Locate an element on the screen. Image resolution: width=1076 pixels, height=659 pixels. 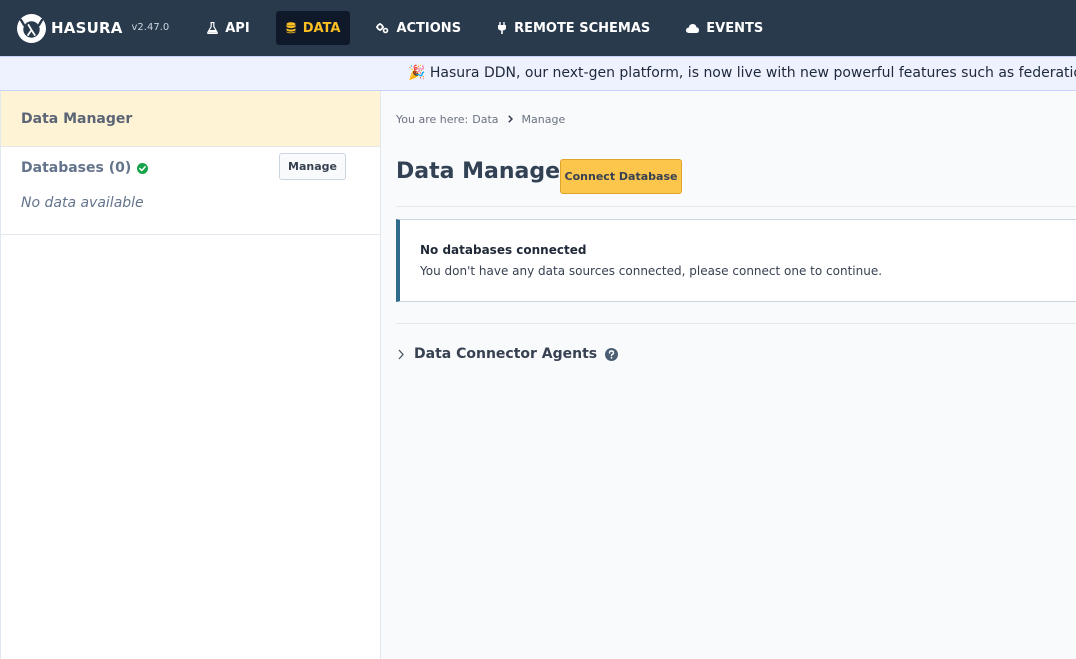
nav-data-label: DATA is located at coordinates (321, 28).